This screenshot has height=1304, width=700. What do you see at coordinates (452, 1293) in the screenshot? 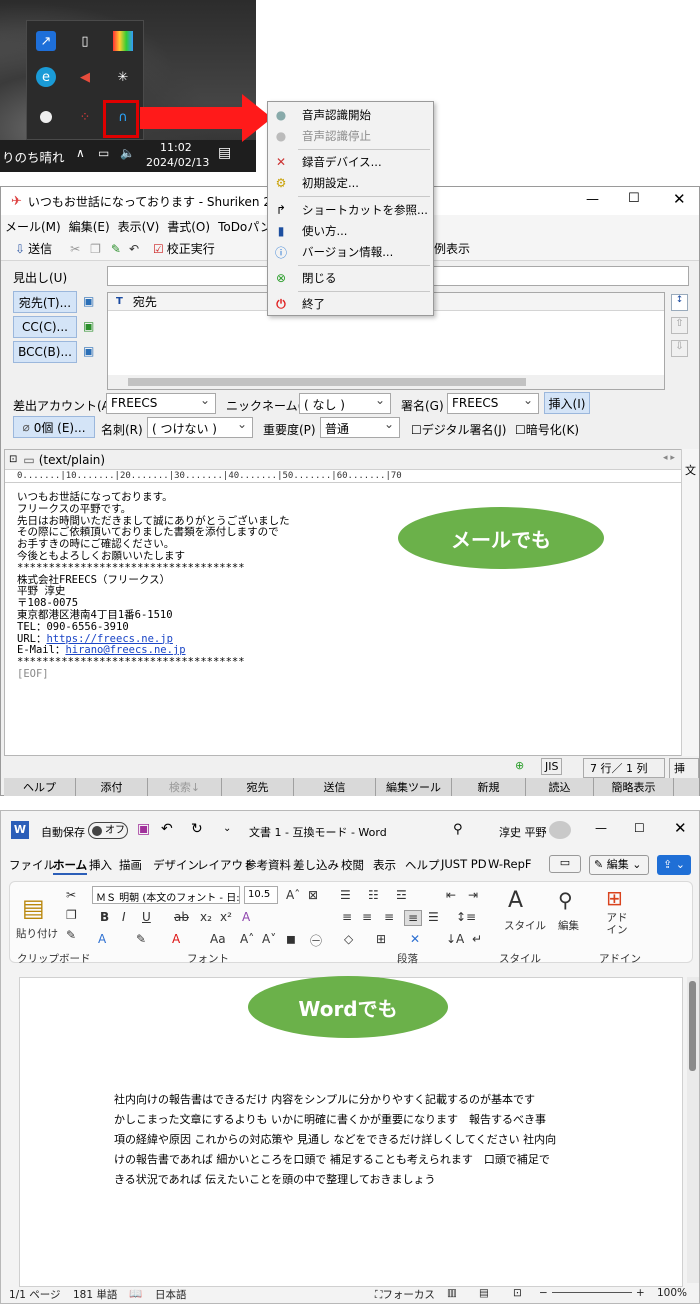
I see `read-mode-icon: ▥` at bounding box center [452, 1293].